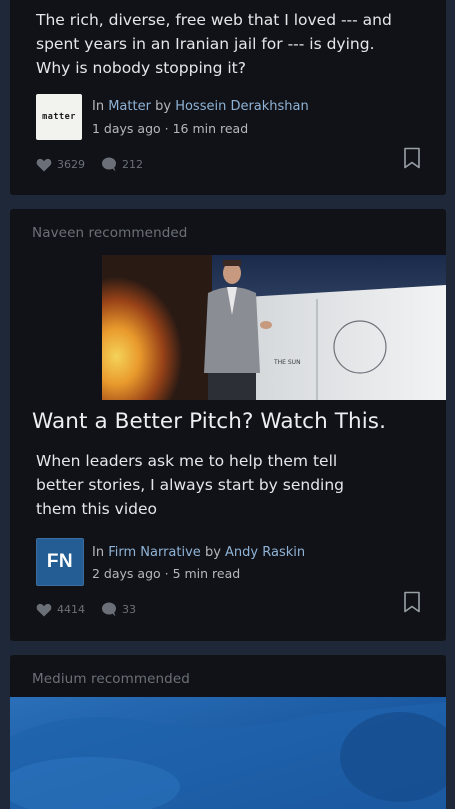 The width and height of the screenshot is (455, 809). Describe the element at coordinates (110, 233) in the screenshot. I see `recommended-by: Naveen recommended` at that location.